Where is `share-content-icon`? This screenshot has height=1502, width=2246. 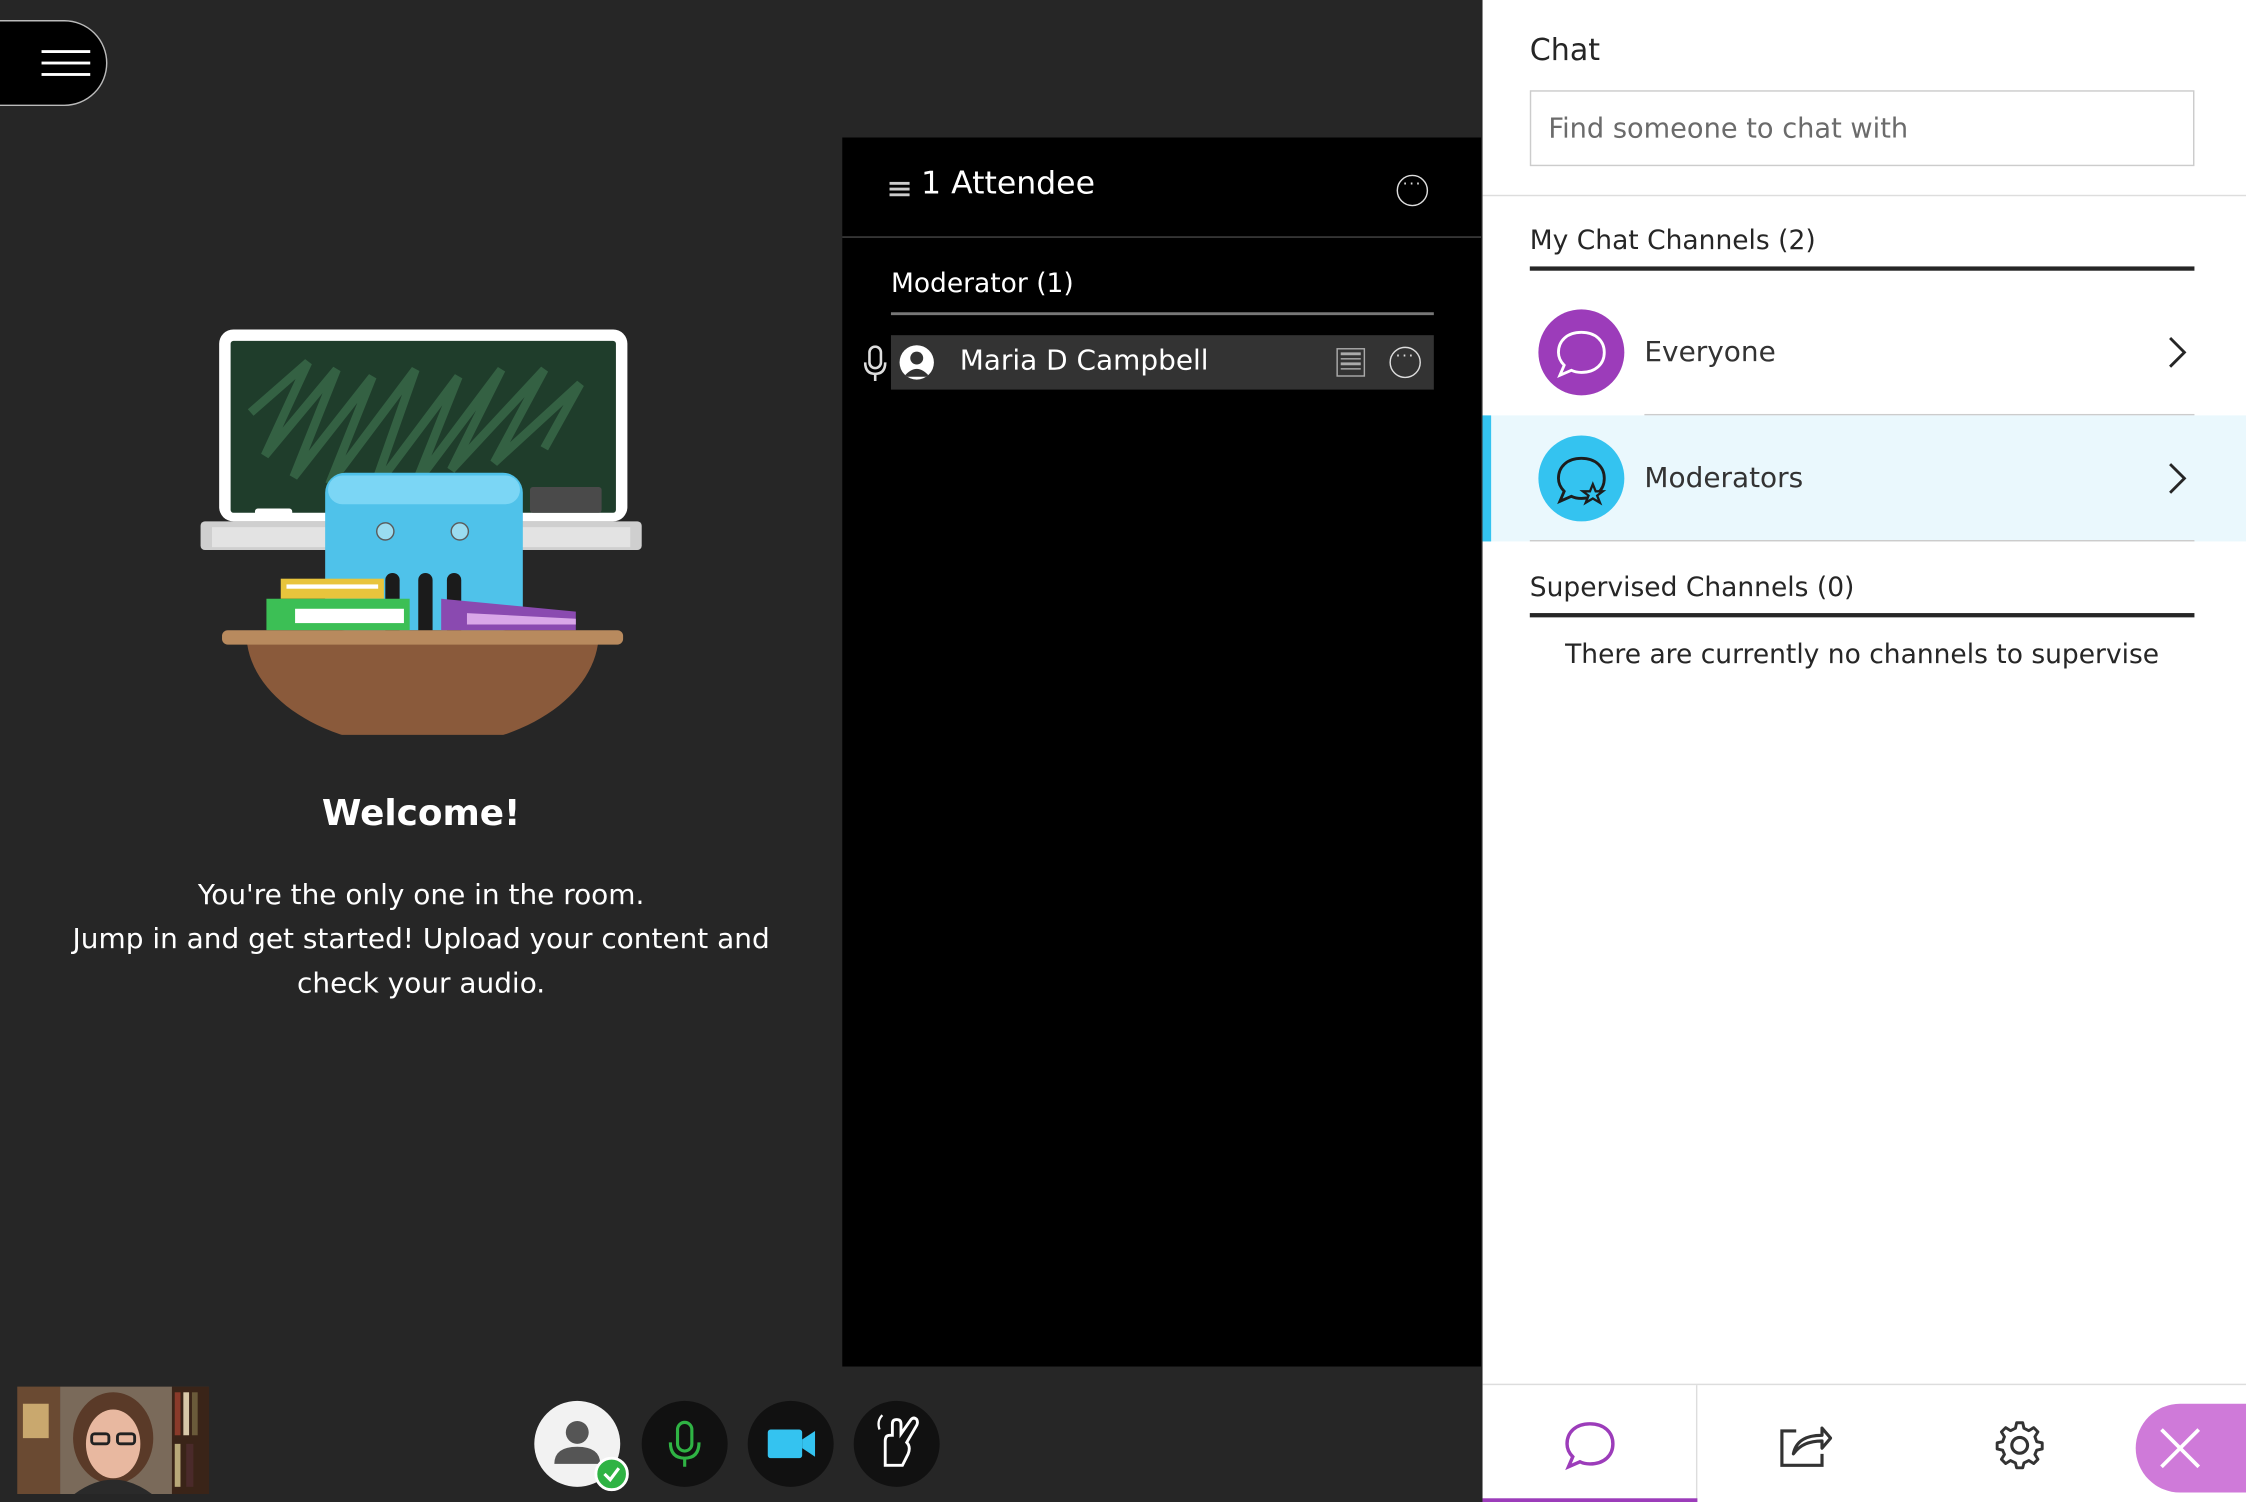 share-content-icon is located at coordinates (1806, 1446).